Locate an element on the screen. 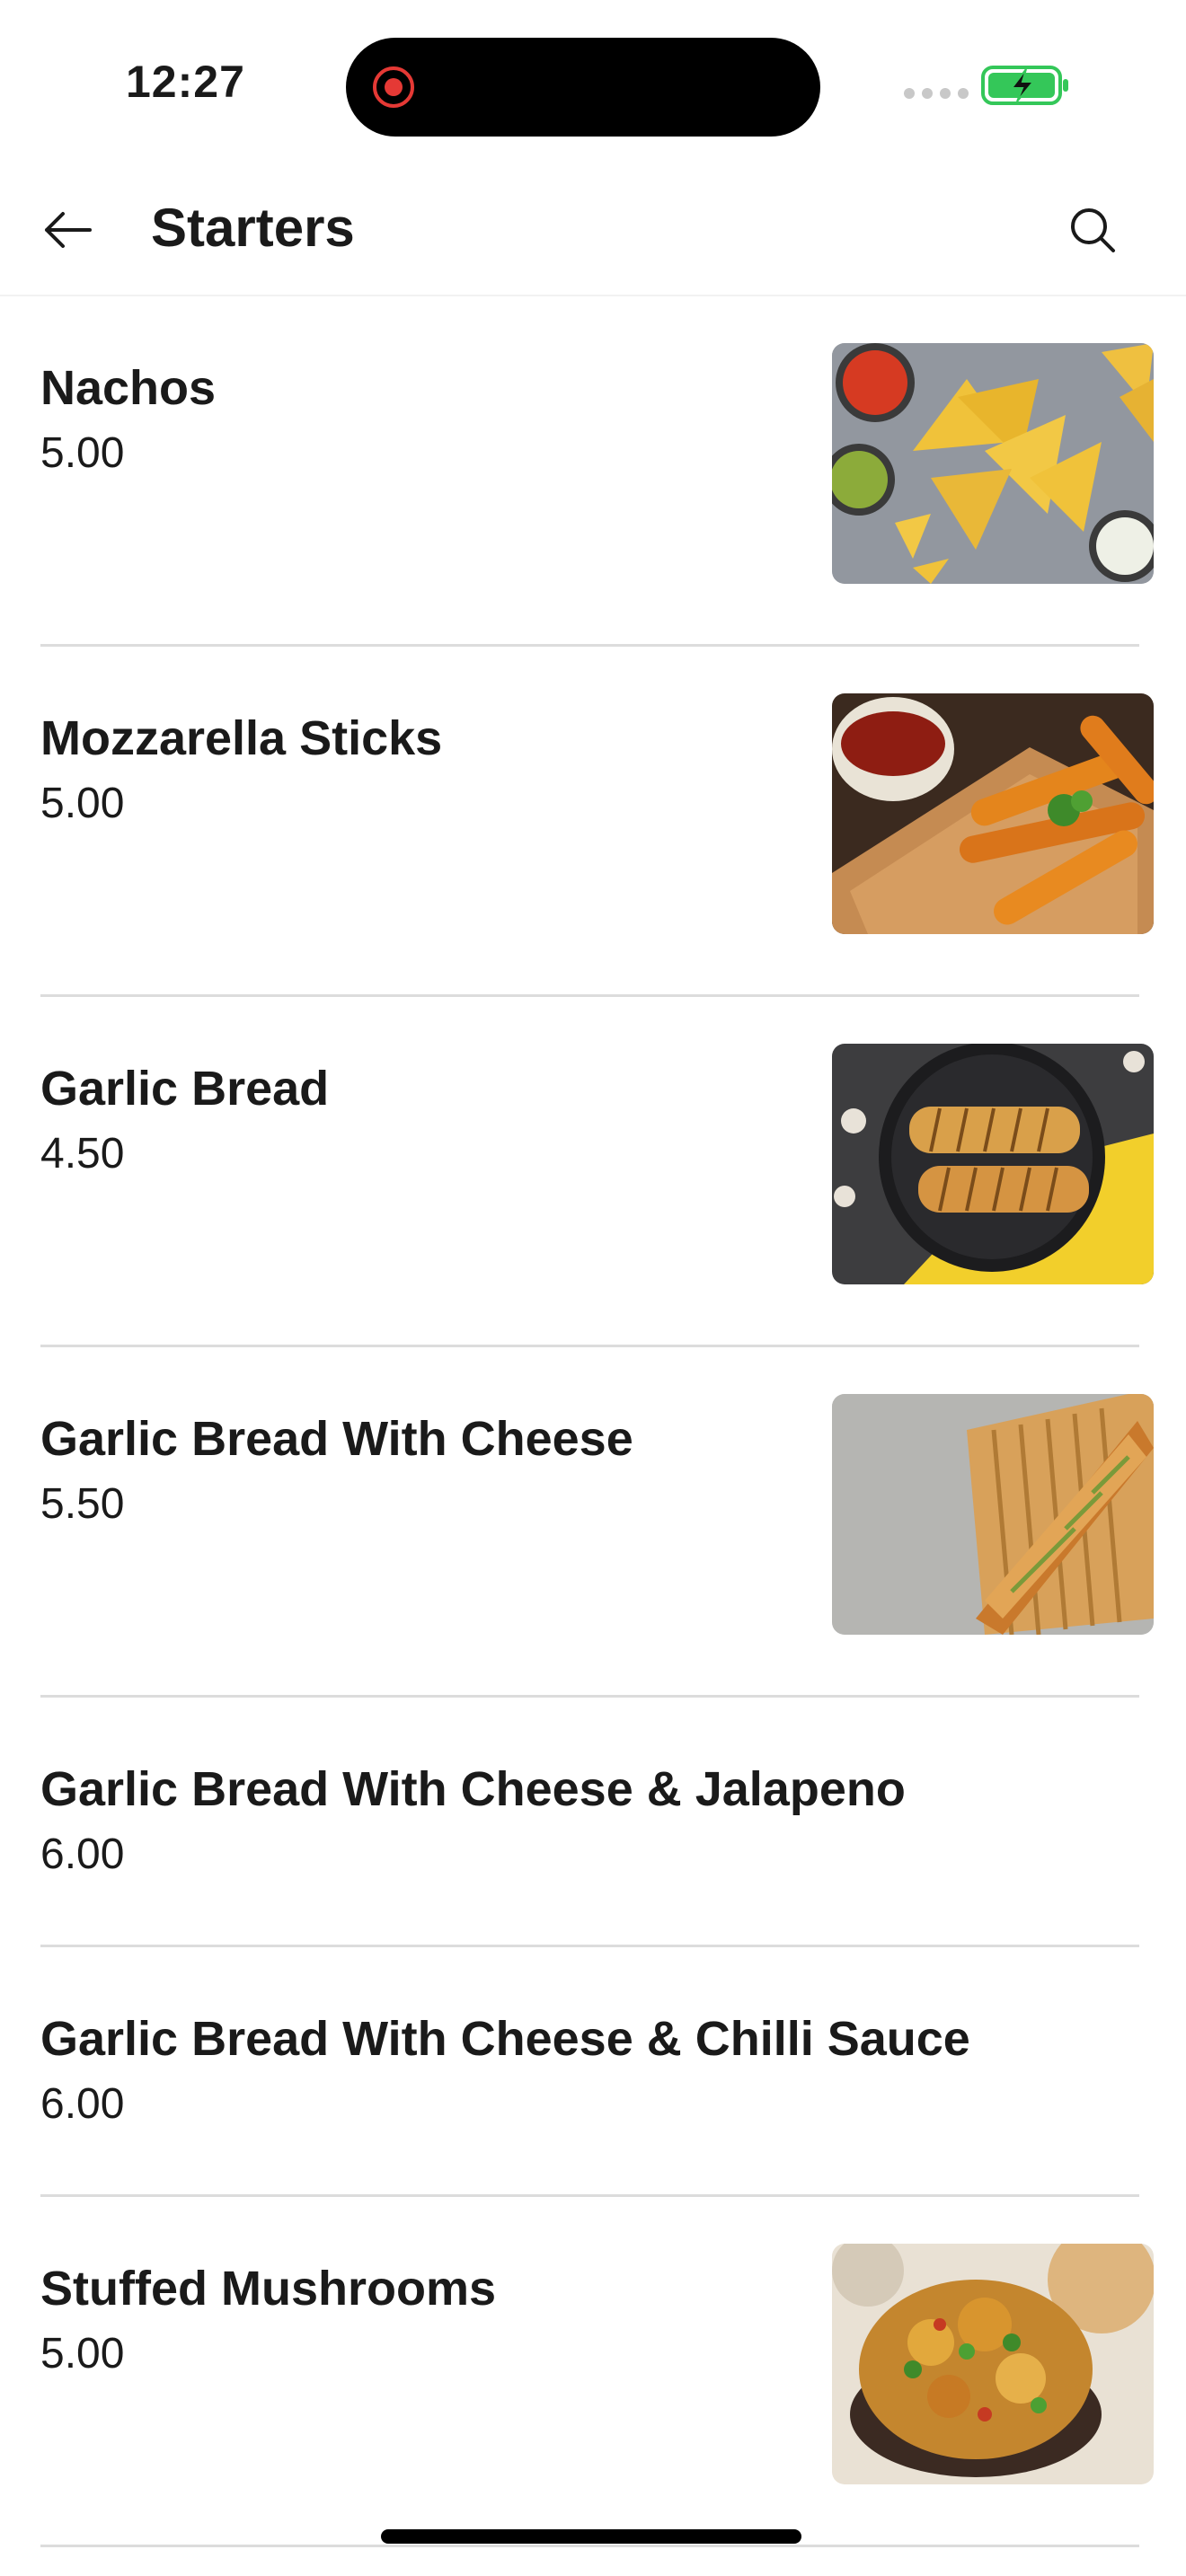  menu-item: Garlic Bread 4.50 is located at coordinates (593, 1172).